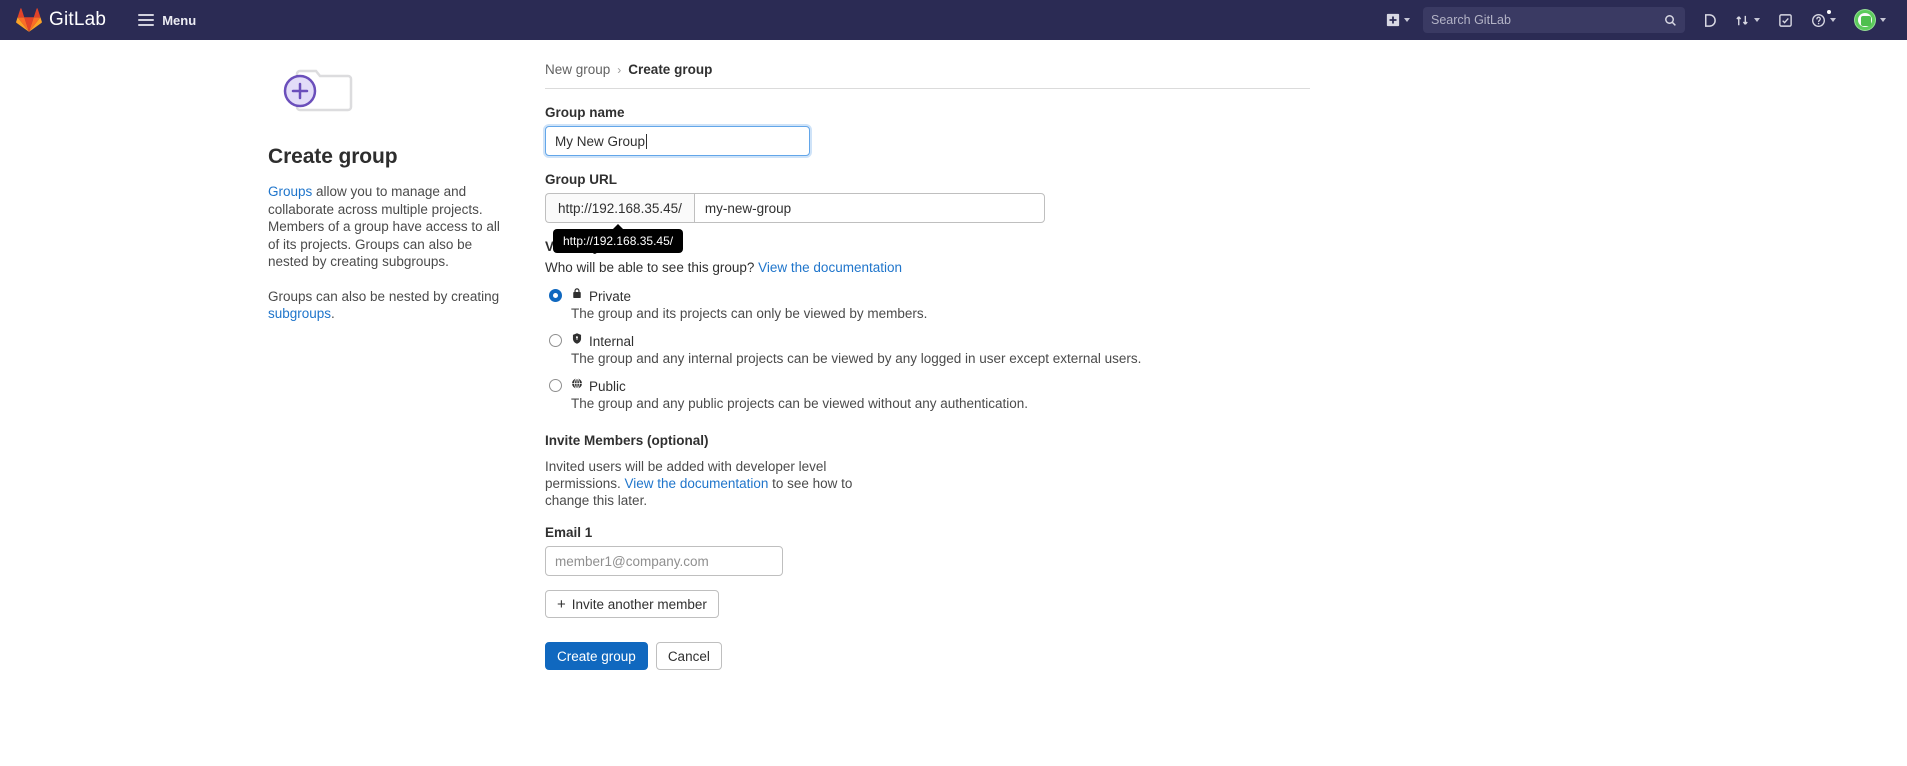 Image resolution: width=1907 pixels, height=766 pixels. I want to click on navbar-right: Search GitLab, so click(1636, 20).